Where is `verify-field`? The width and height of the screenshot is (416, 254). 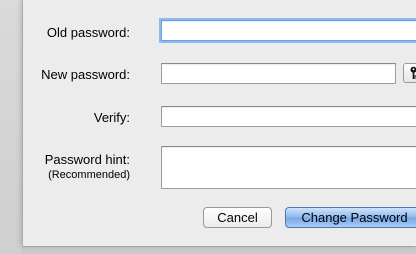 verify-field is located at coordinates (288, 116).